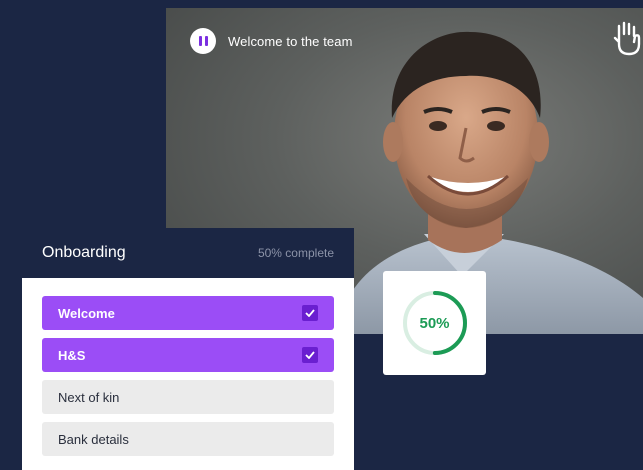 Image resolution: width=643 pixels, height=470 pixels. I want to click on onboarding-item-label: H&S, so click(72, 355).